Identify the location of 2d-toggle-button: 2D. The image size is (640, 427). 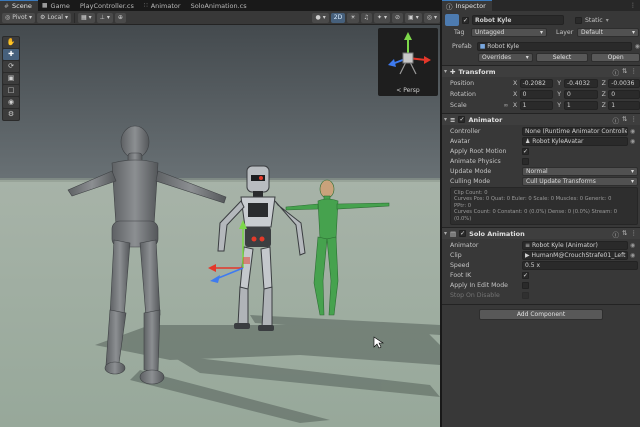
(338, 17).